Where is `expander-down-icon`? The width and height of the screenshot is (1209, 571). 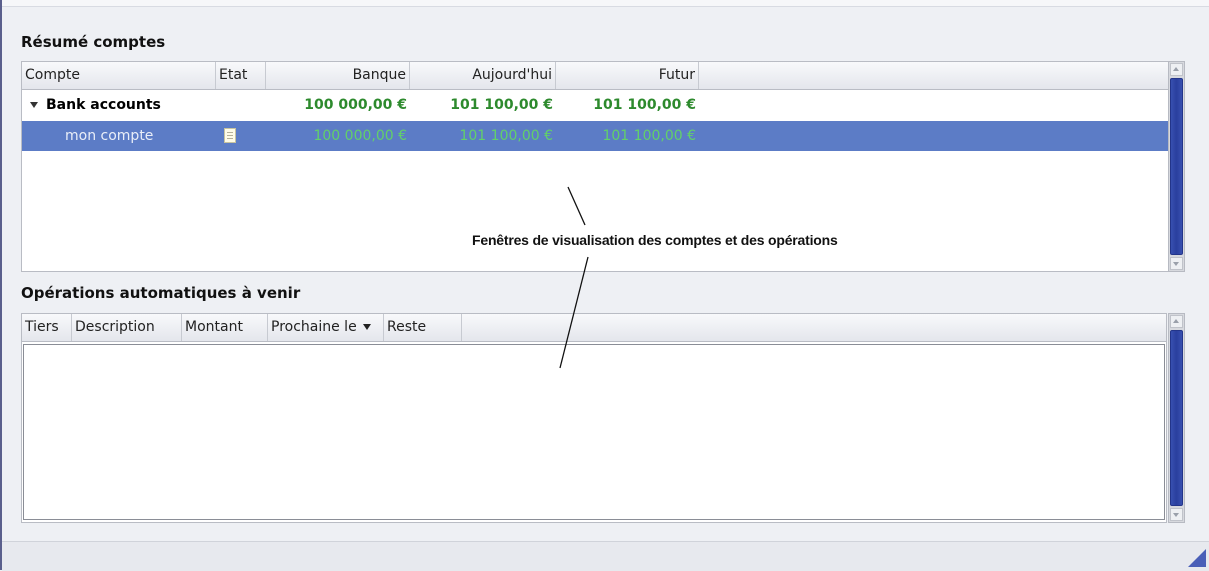
expander-down-icon is located at coordinates (34, 104).